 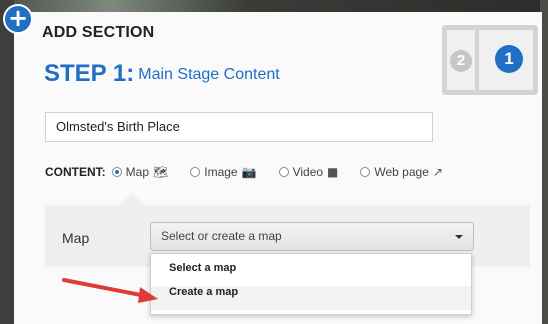 What do you see at coordinates (333, 172) in the screenshot?
I see `video-camera-icon: ■` at bounding box center [333, 172].